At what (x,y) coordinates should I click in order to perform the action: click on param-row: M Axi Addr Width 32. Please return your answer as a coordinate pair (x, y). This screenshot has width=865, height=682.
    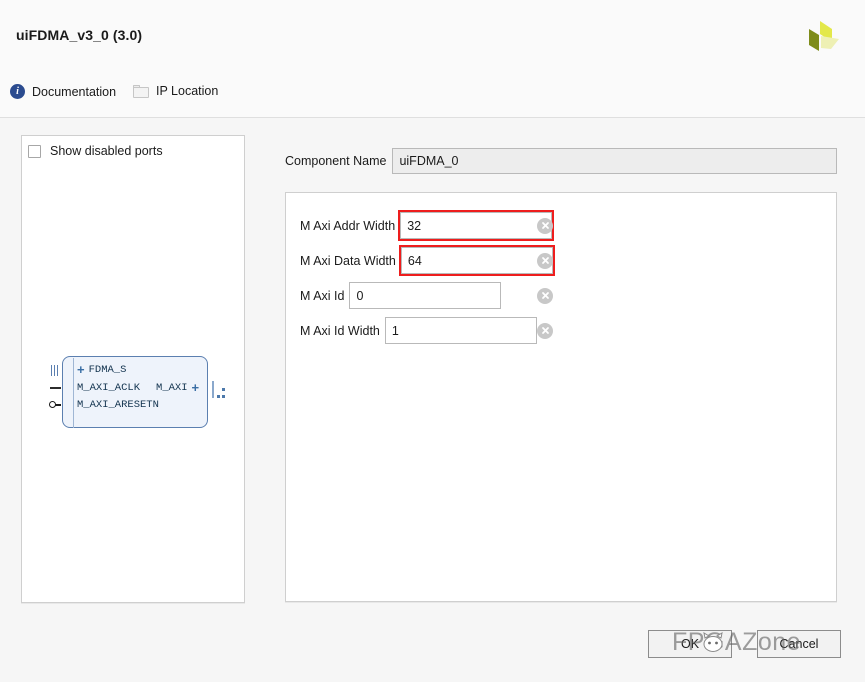
    Looking at the image, I should click on (429, 225).